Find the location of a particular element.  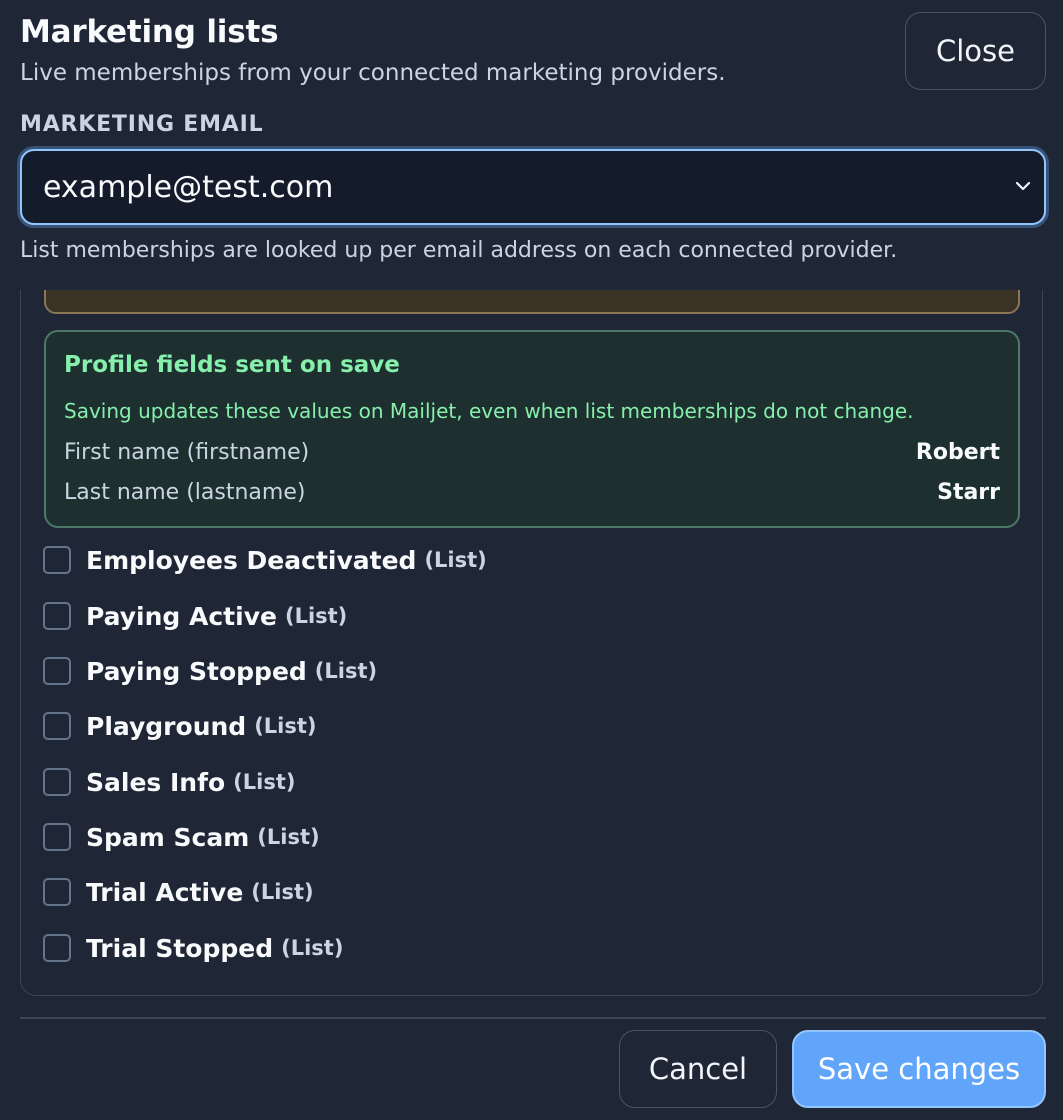

profile-row-label: Last name (lastname) is located at coordinates (185, 492).